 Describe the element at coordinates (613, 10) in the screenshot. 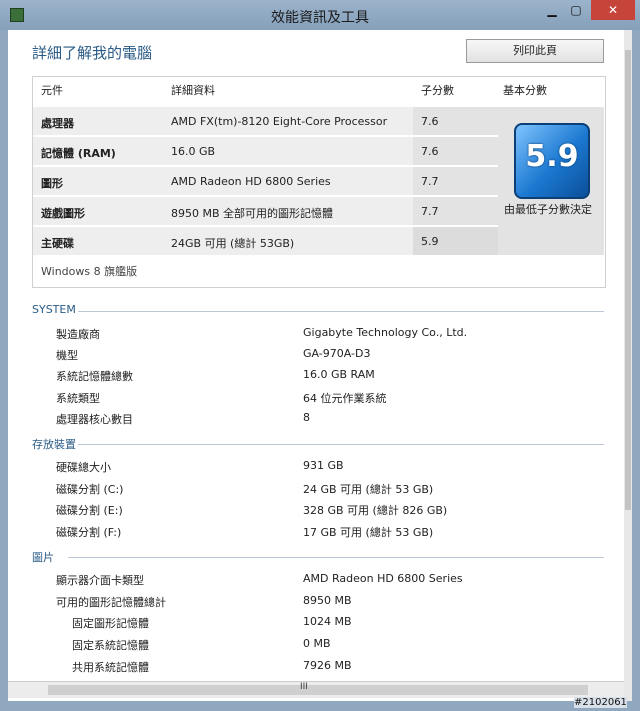

I see `close-button: ✕` at that location.